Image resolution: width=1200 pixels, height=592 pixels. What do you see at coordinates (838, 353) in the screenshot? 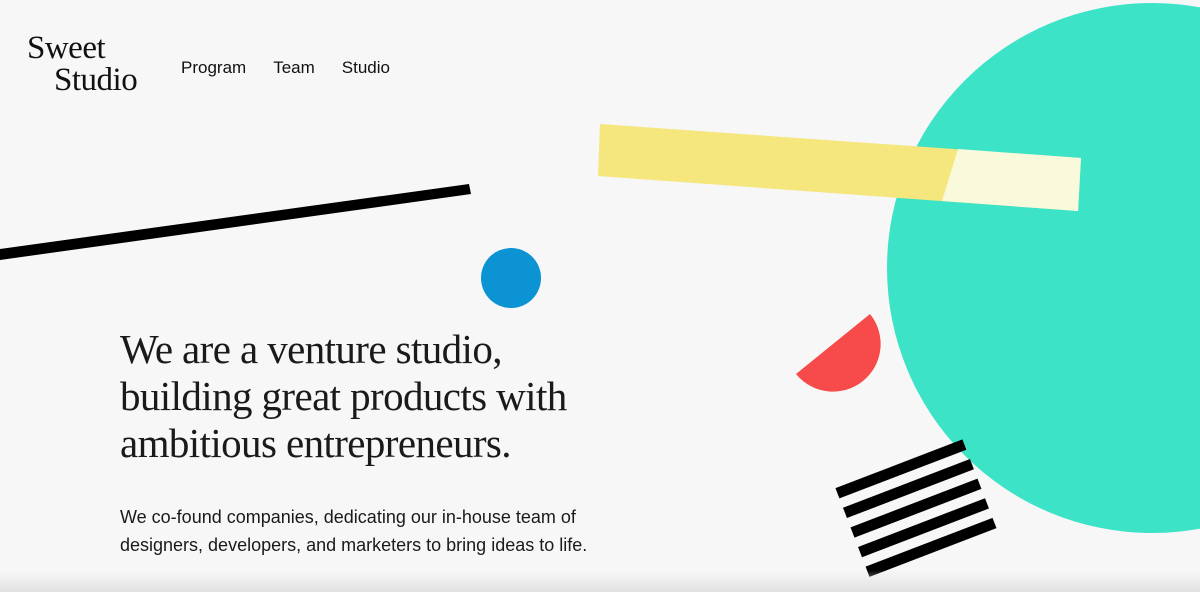
I see `red-half-circle` at bounding box center [838, 353].